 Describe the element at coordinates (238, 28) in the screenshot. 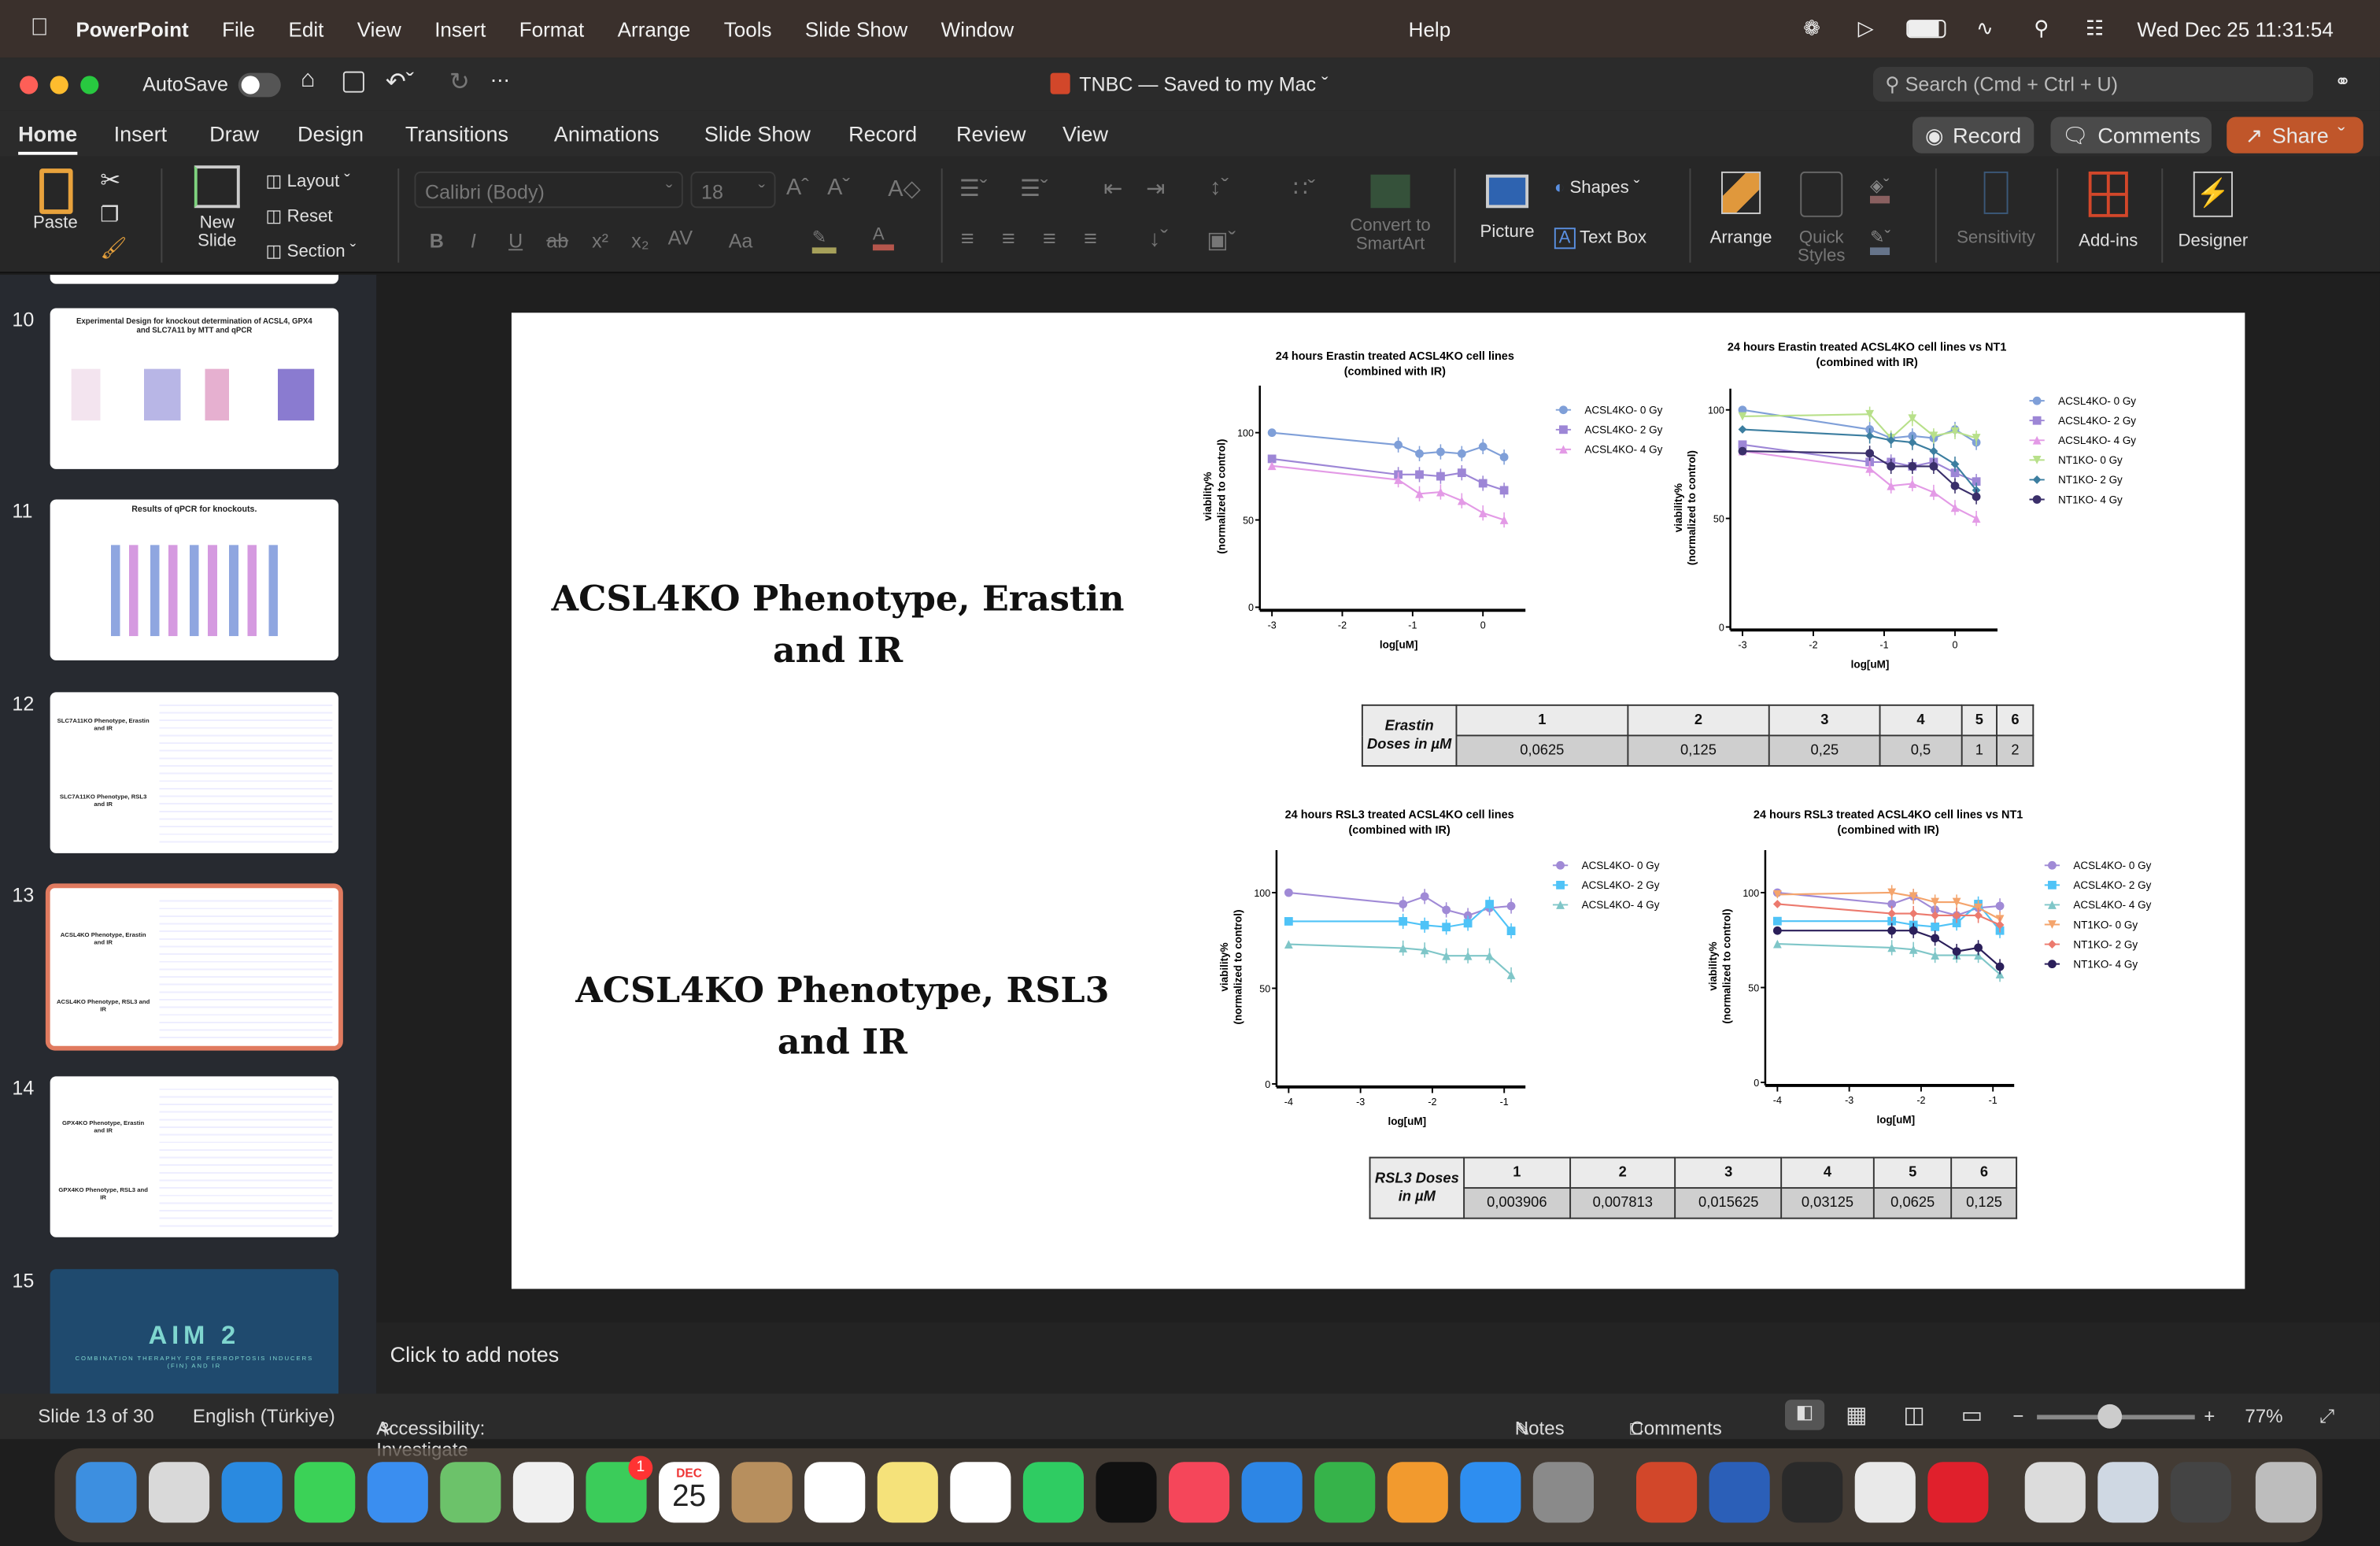

I see `menu-file: File` at that location.